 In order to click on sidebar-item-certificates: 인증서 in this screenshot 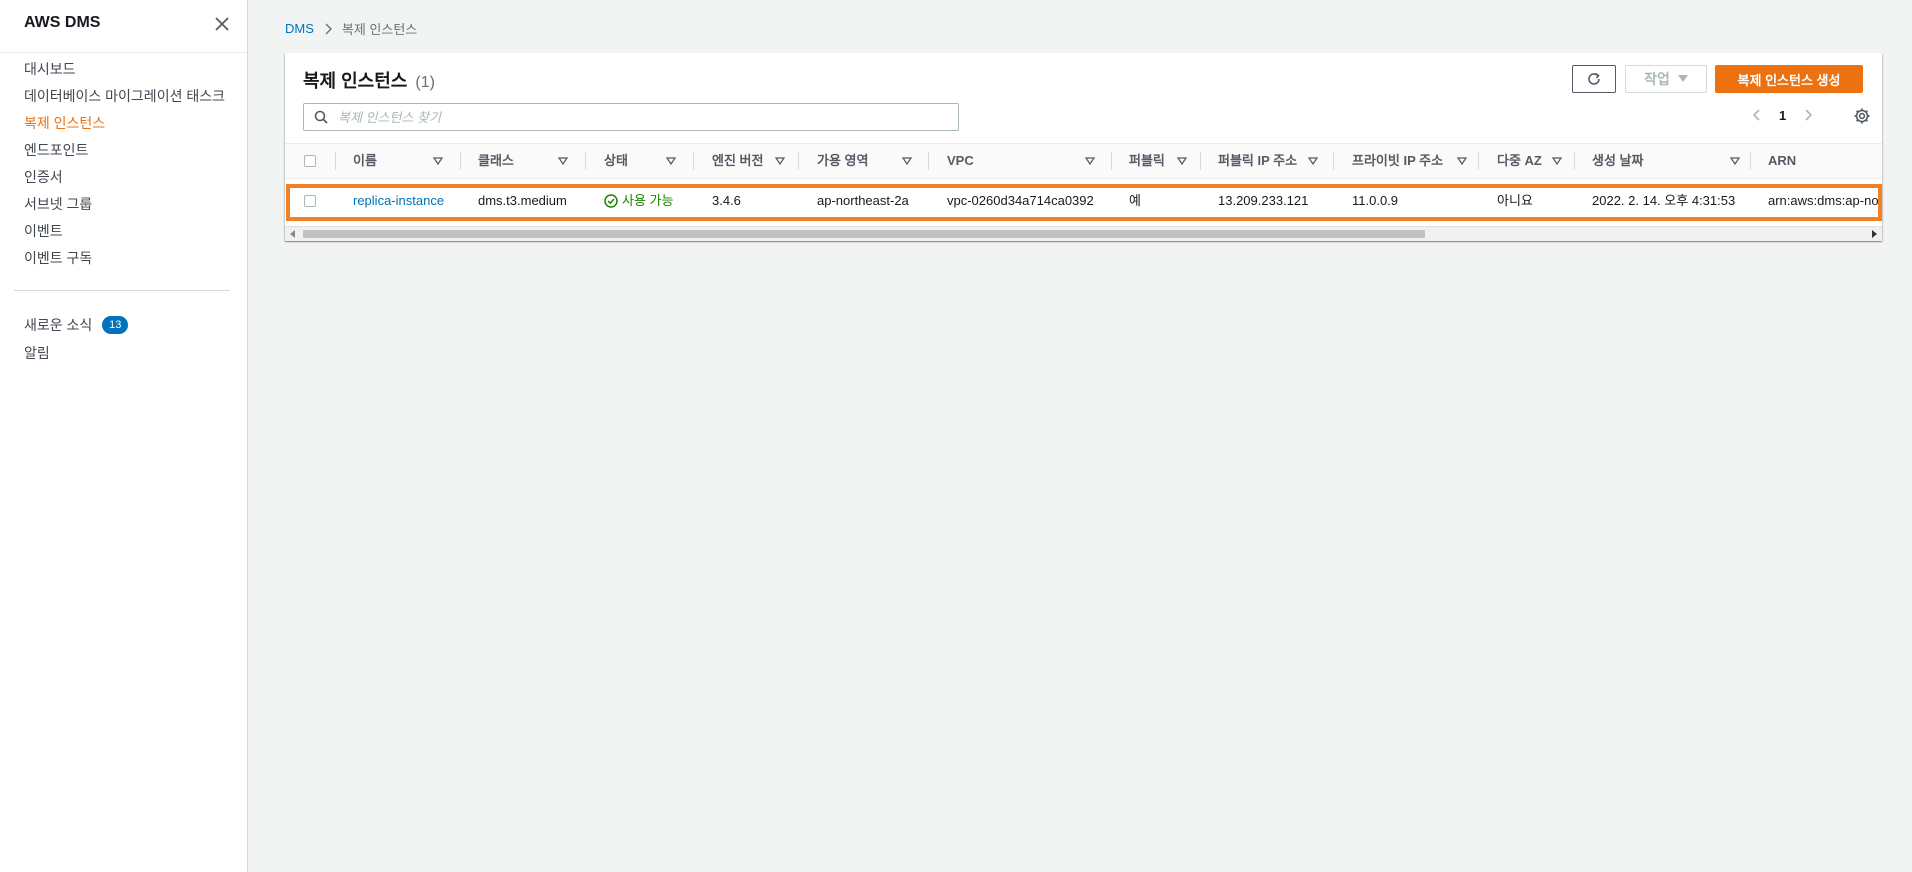, I will do `click(123, 179)`.